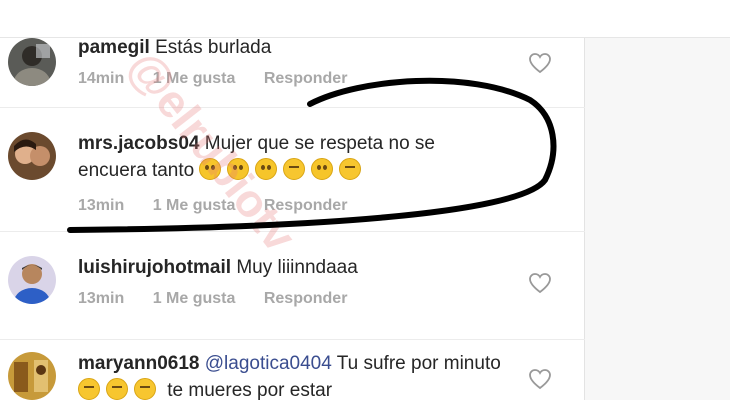 This screenshot has width=730, height=400. Describe the element at coordinates (456, 363) in the screenshot. I see `comment-body: por minuto` at that location.